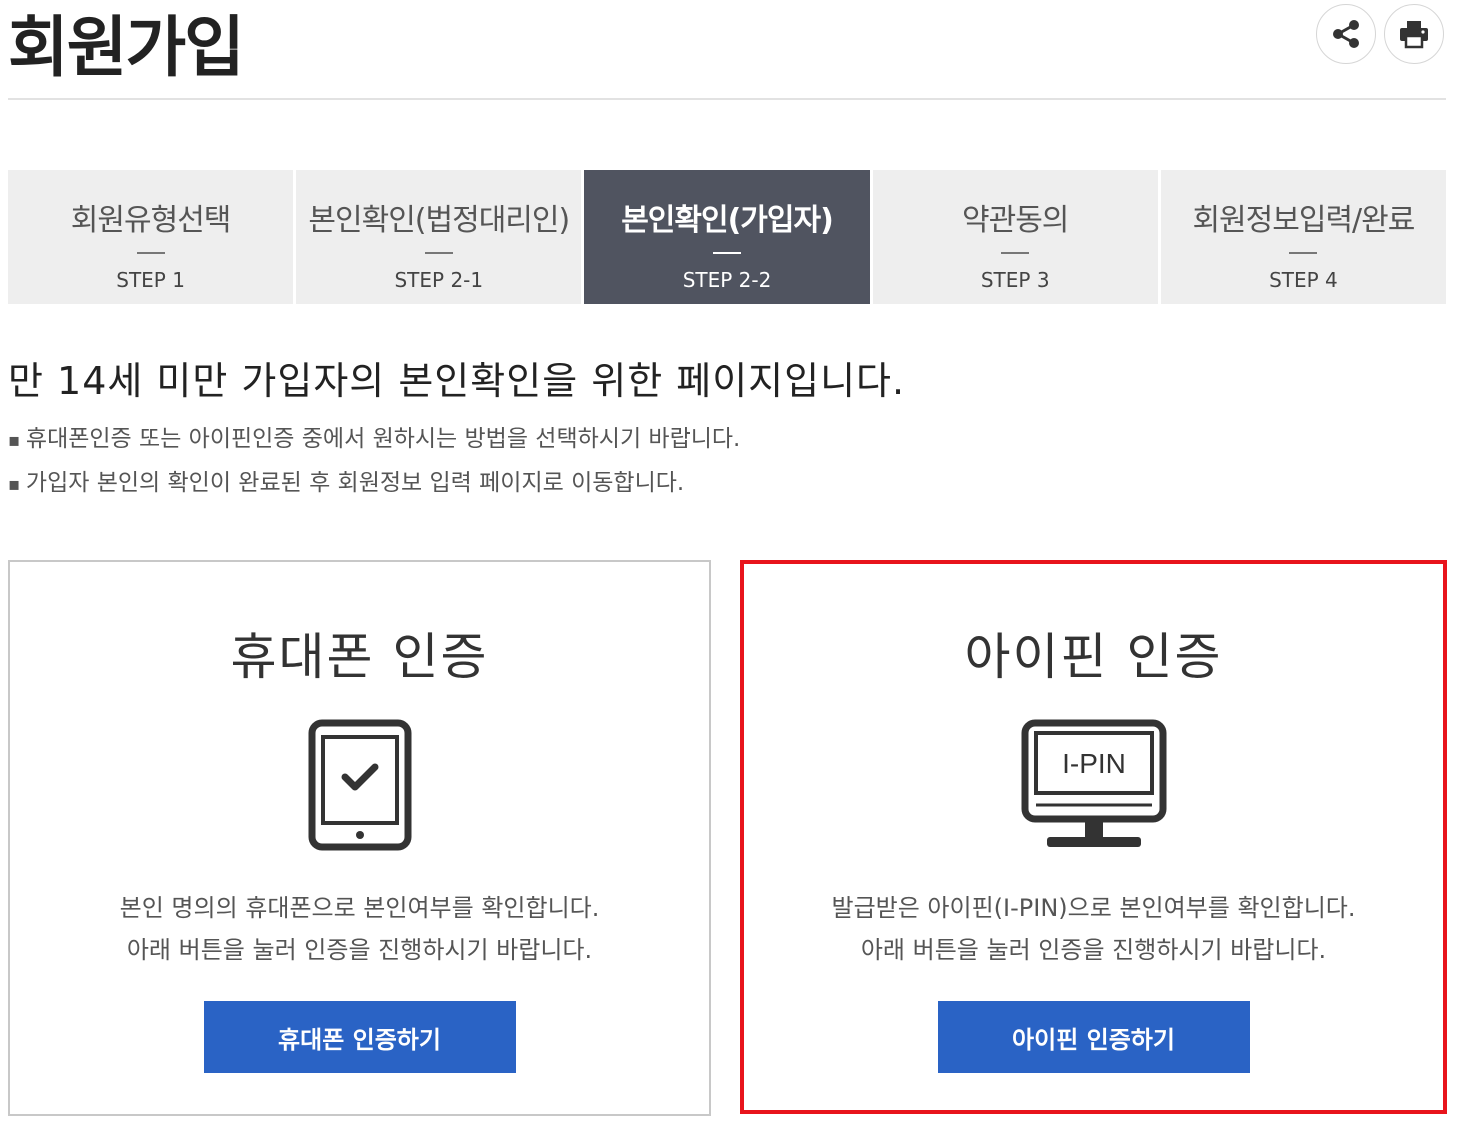  Describe the element at coordinates (374, 440) in the screenshot. I see `intro-note: 휴대폰인증 또는 아이핀인증 중에서 원하시는 방법을 선택하시기 바랍니다.` at that location.